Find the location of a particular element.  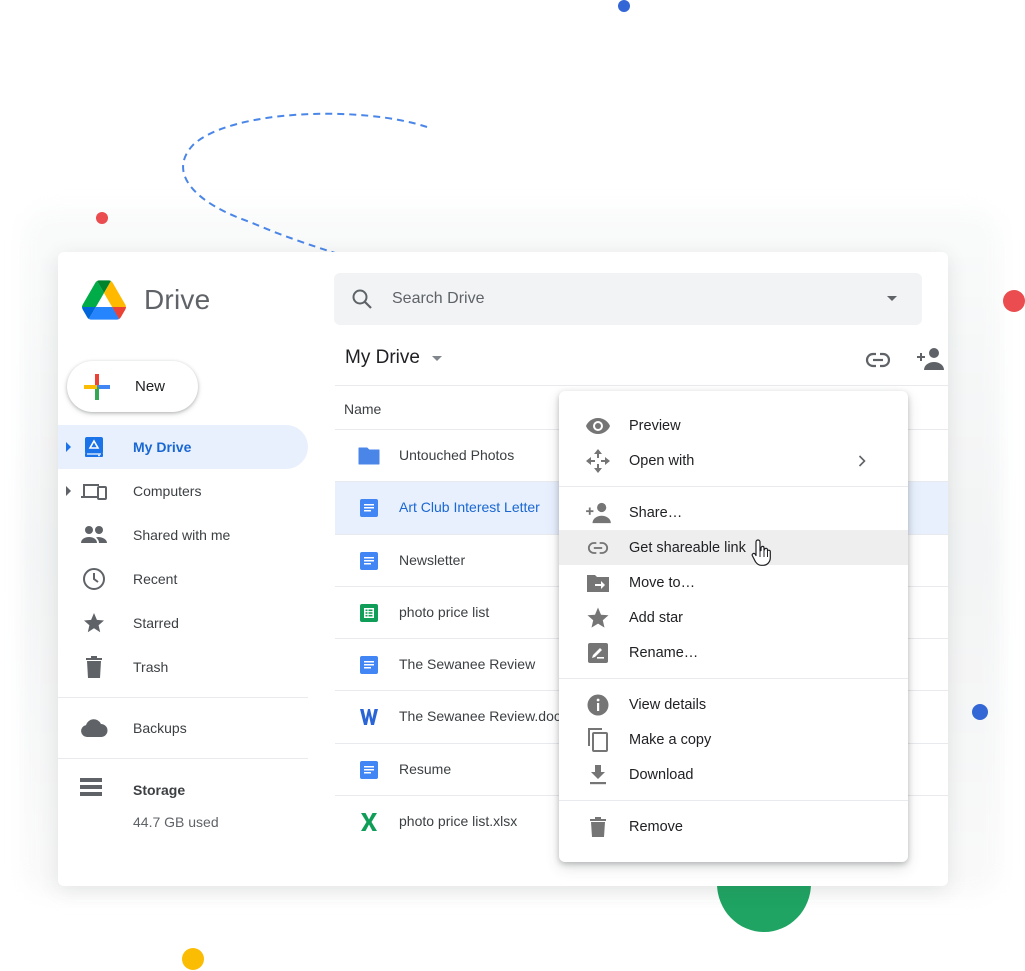

menu-item-label: Preview is located at coordinates (655, 425).